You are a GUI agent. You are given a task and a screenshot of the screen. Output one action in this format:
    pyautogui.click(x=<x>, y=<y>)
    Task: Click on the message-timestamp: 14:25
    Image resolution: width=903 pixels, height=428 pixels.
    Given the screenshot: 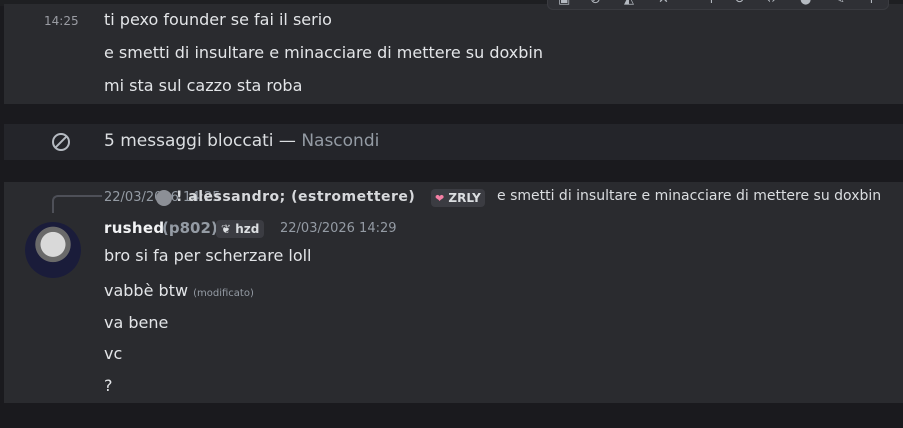 What is the action you would take?
    pyautogui.click(x=61, y=21)
    